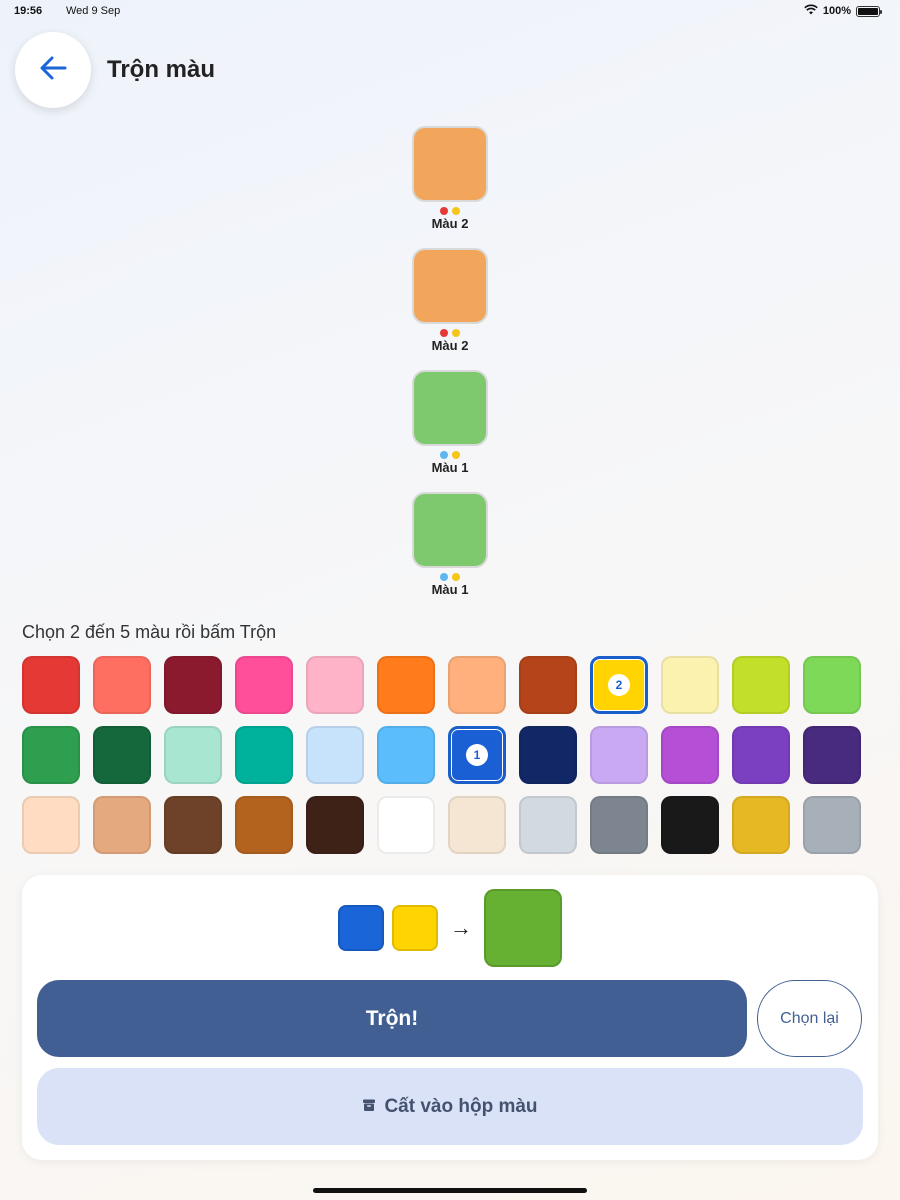 The height and width of the screenshot is (1200, 900). I want to click on page-title: Trộn màu, so click(161, 69).